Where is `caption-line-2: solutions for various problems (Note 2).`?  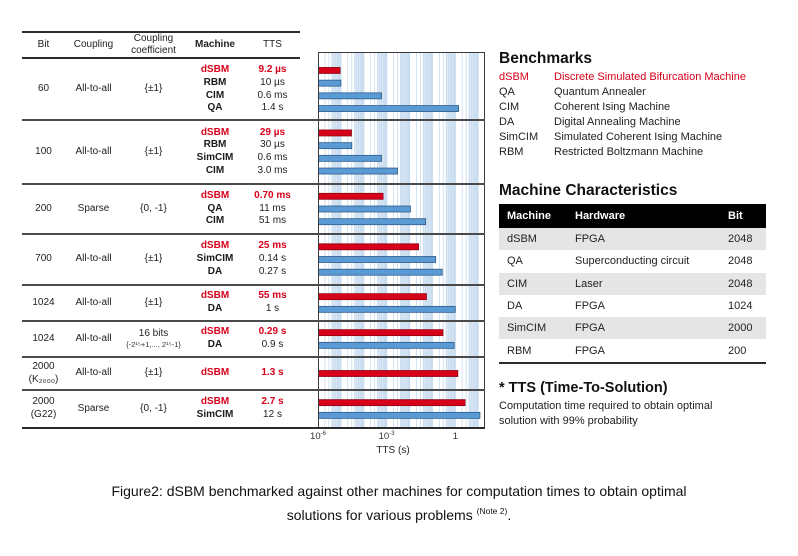 caption-line-2: solutions for various problems (Note 2). is located at coordinates (399, 514).